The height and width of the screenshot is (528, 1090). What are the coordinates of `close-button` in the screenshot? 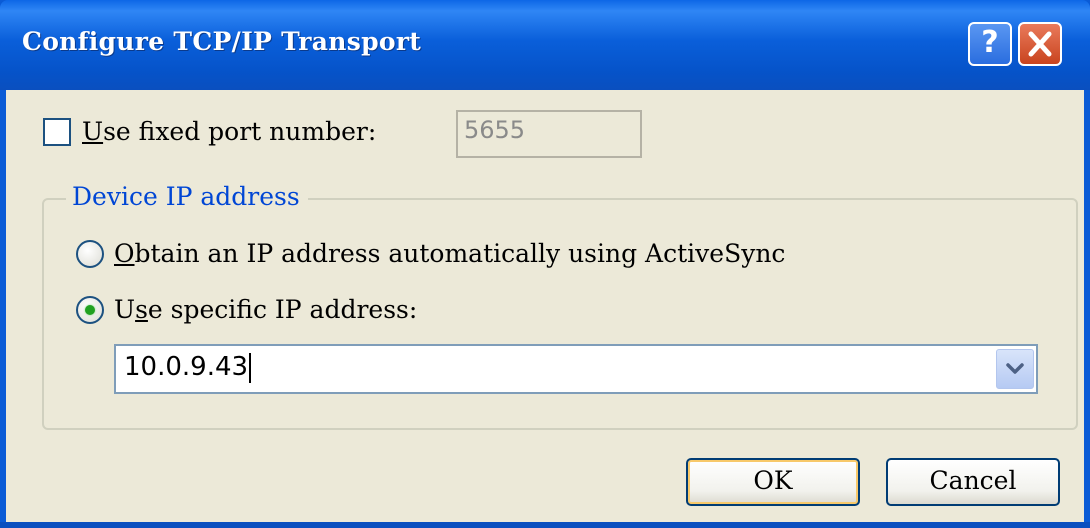 It's located at (1040, 44).